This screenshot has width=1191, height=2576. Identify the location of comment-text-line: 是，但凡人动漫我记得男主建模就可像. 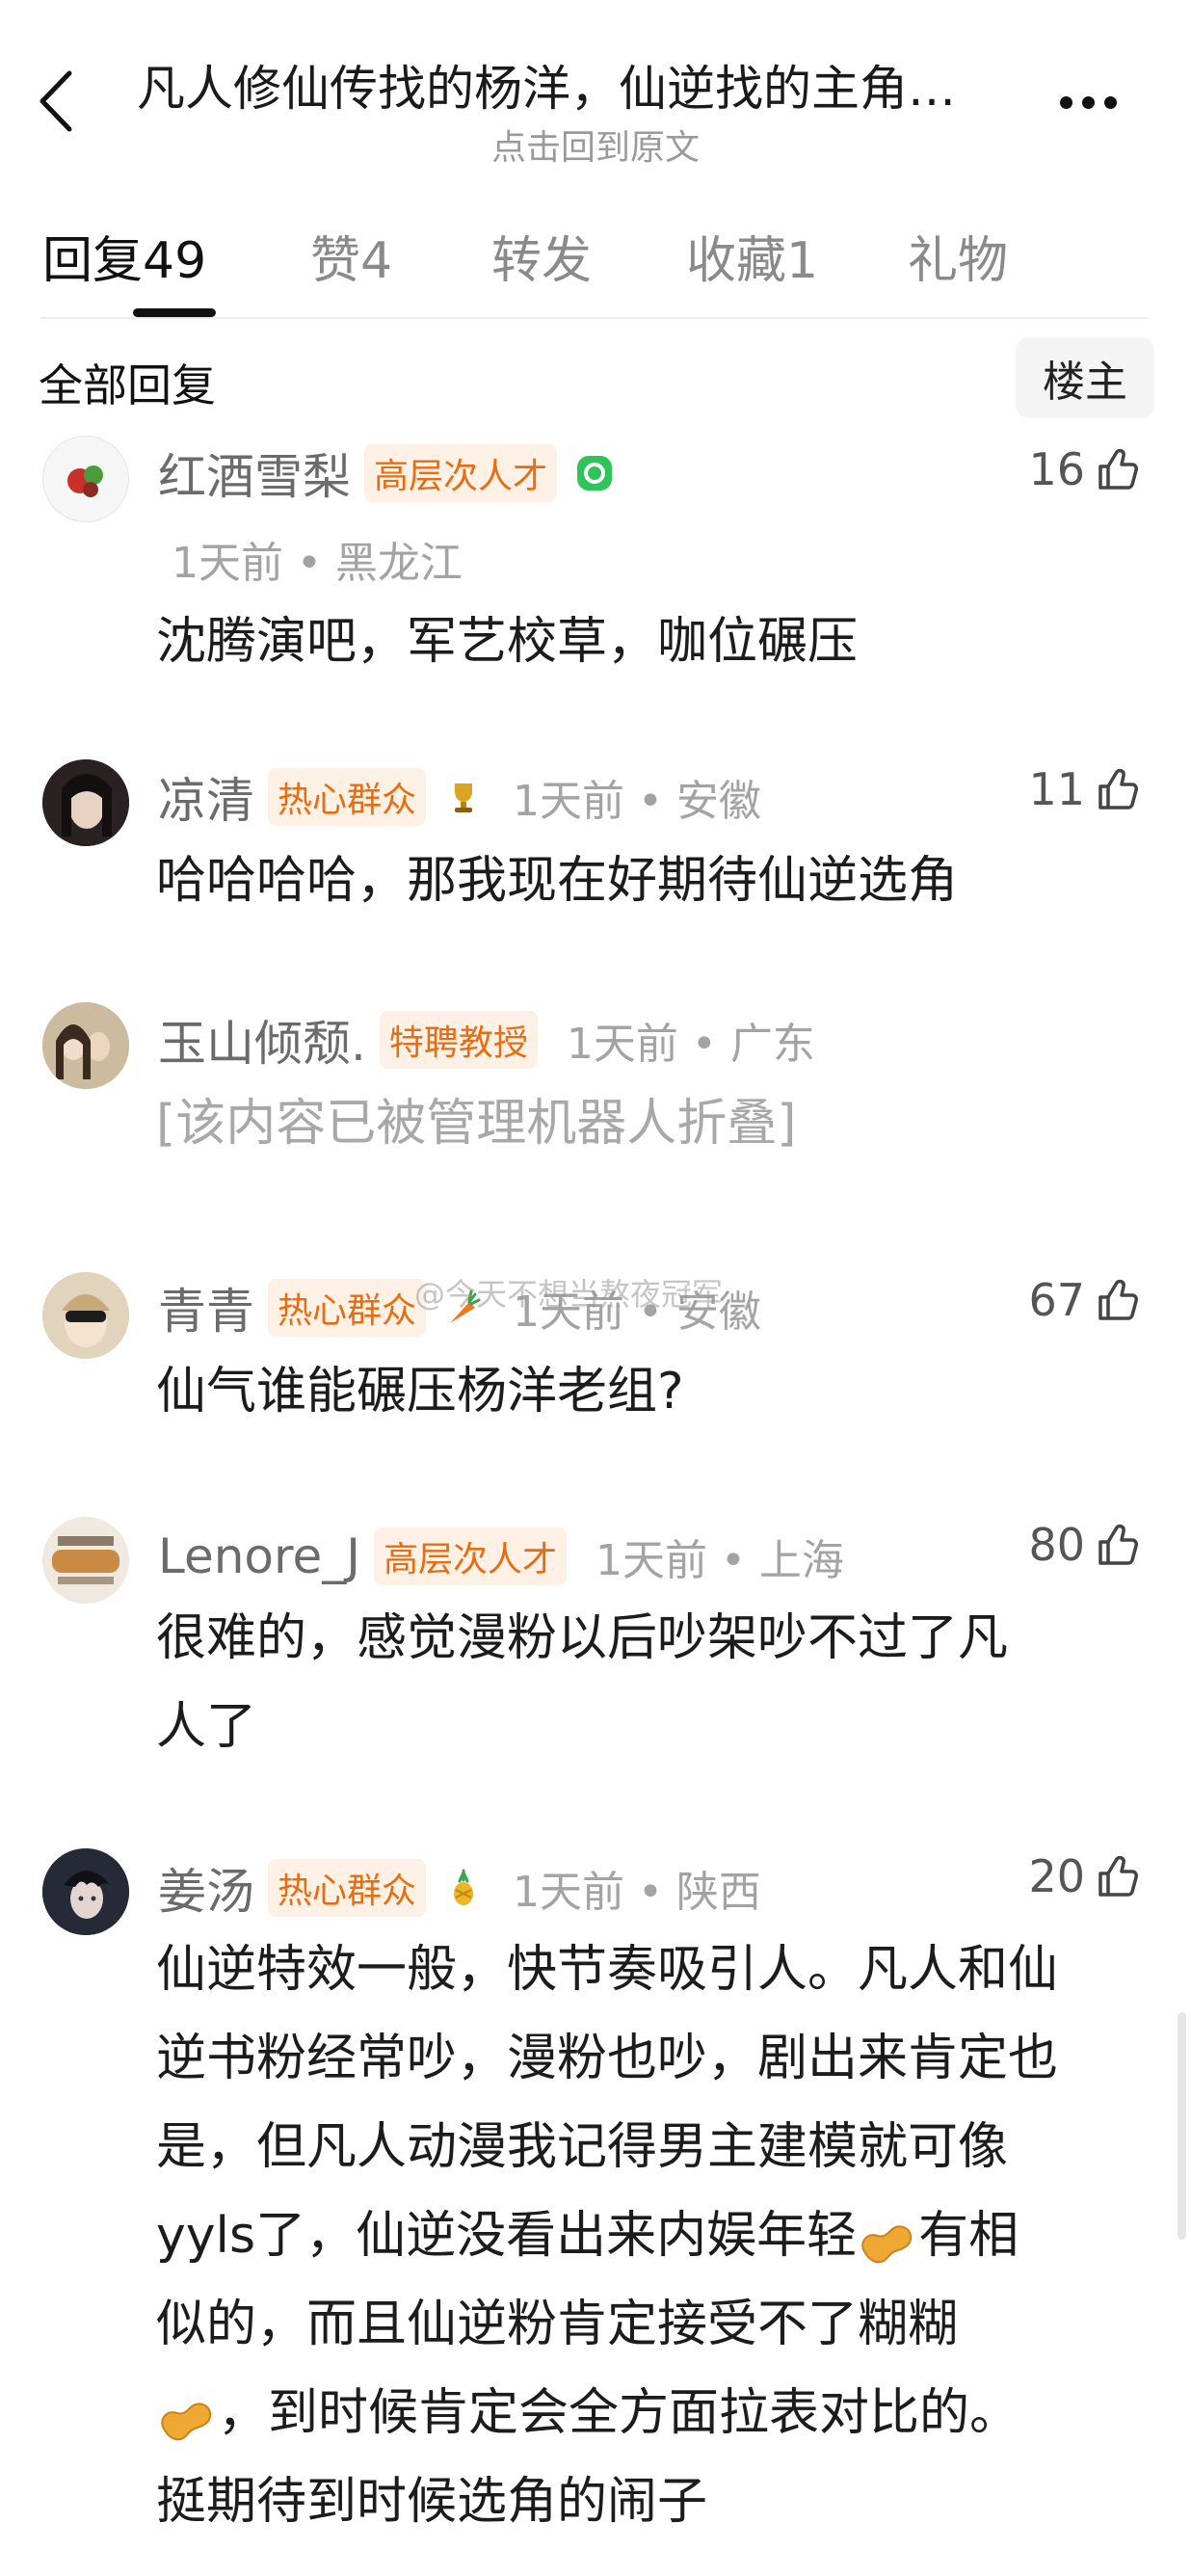
(583, 2147).